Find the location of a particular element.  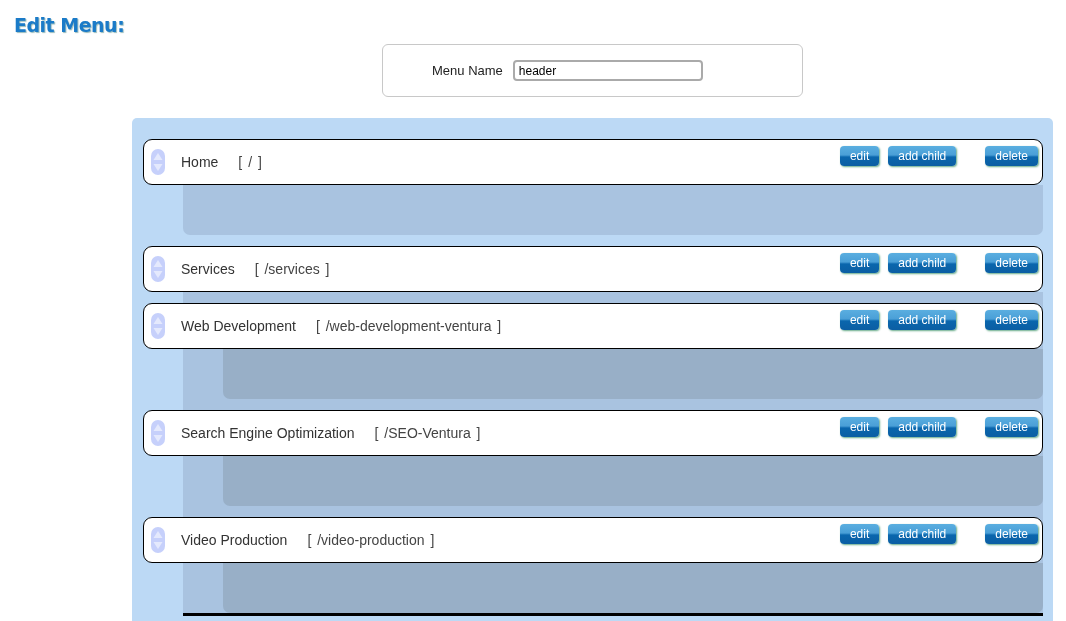

menu-item-bar: Services [ /services ] edit add child delete is located at coordinates (593, 269).